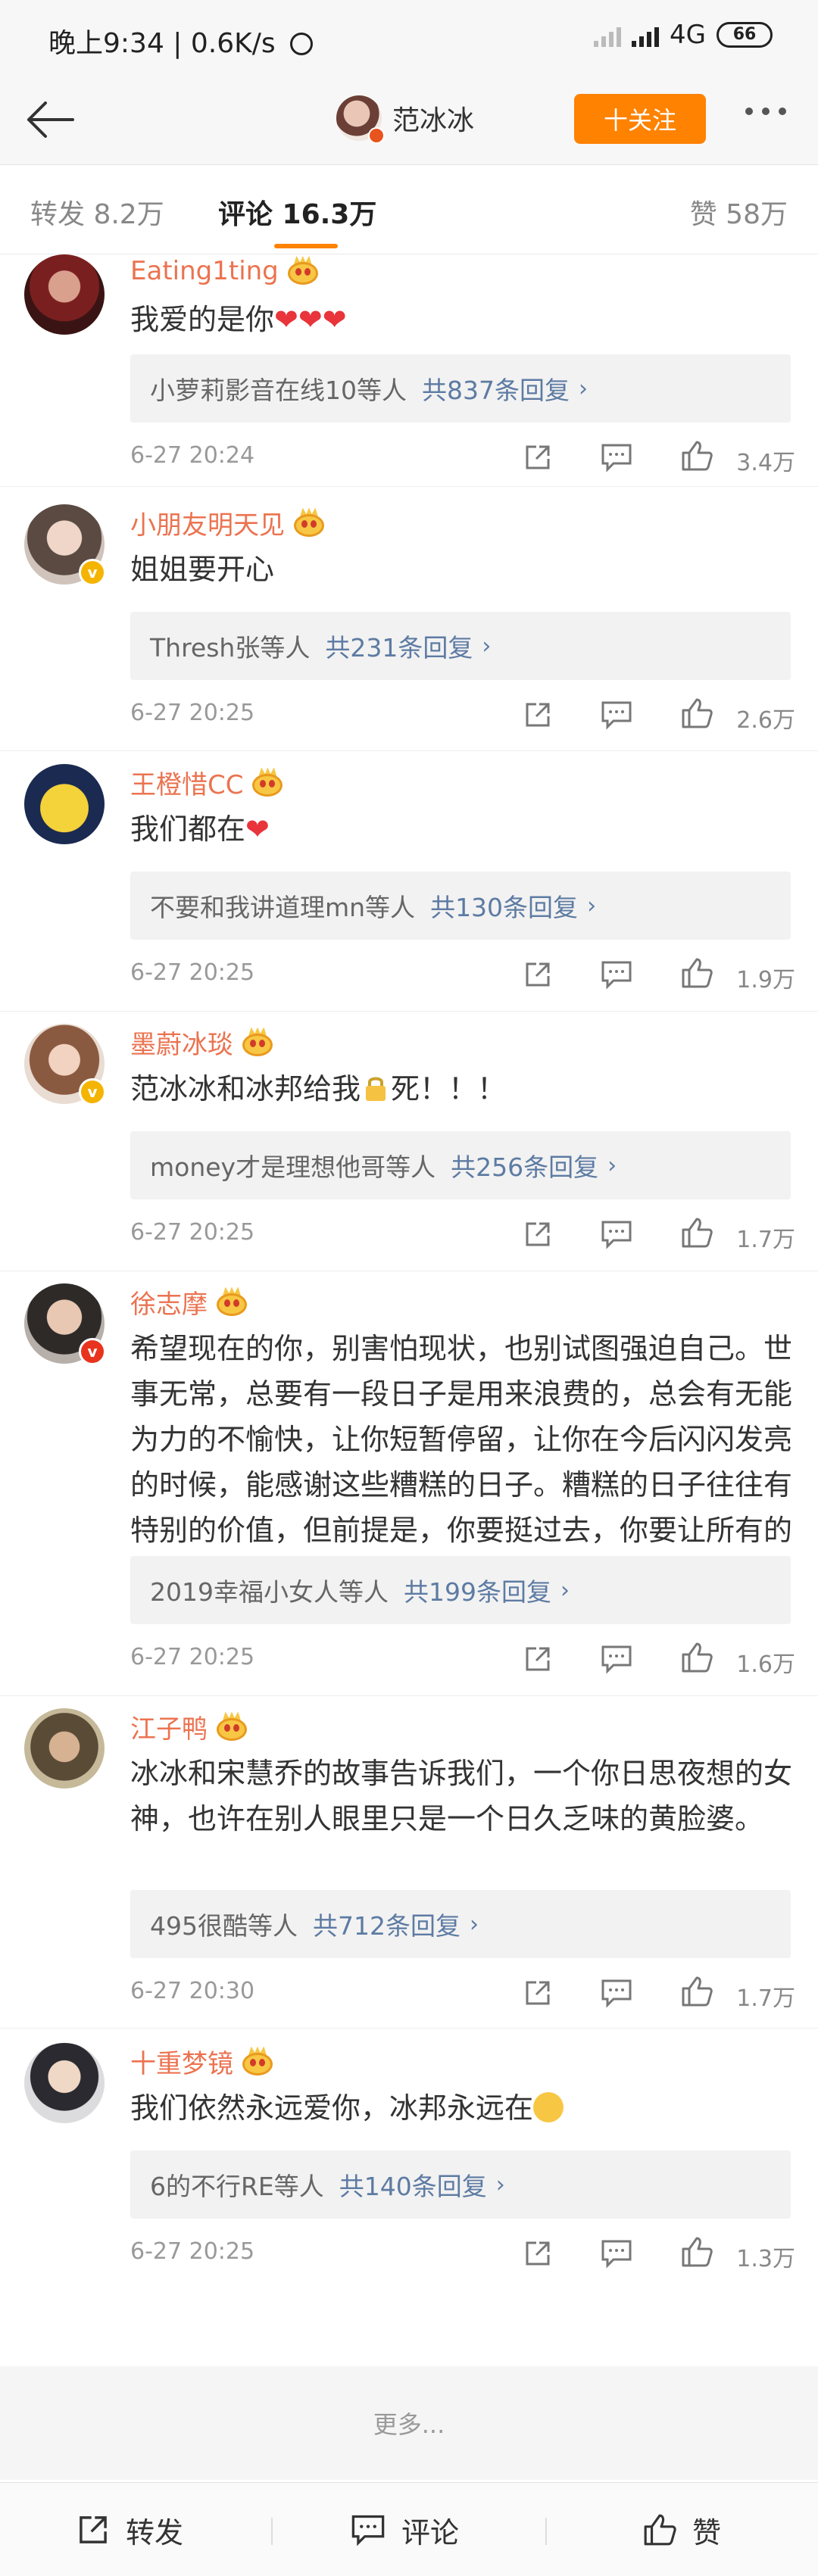 This screenshot has height=2576, width=818. I want to click on tab-repost: 转发 8.2万, so click(97, 212).